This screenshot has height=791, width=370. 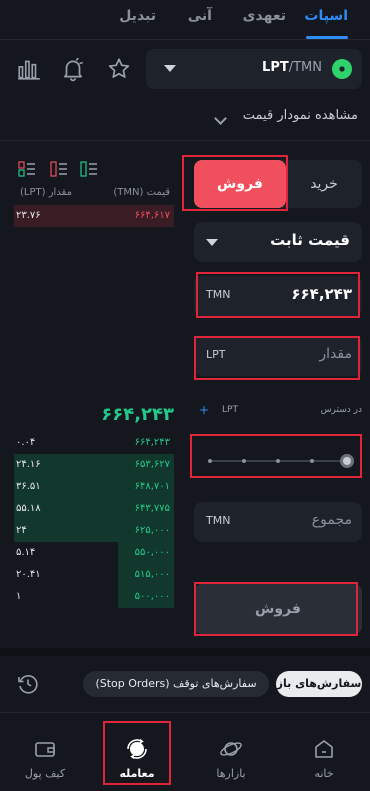 I want to click on total-unit: TMN, so click(x=218, y=520).